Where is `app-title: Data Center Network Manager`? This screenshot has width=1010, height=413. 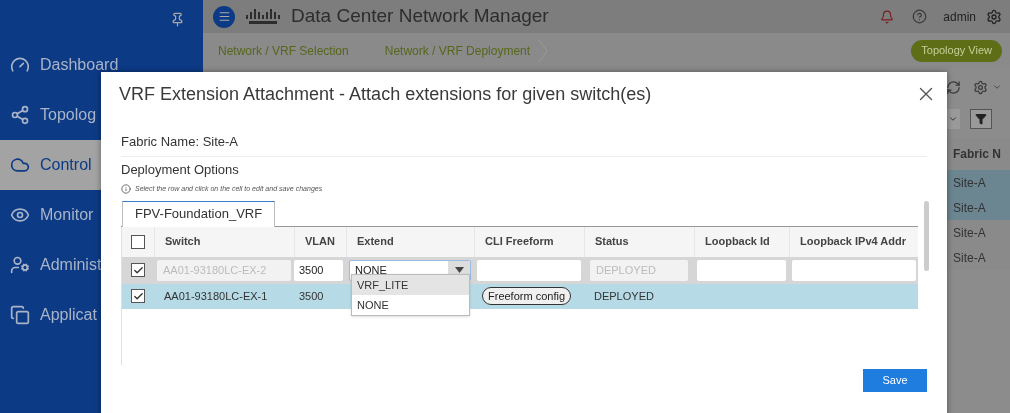 app-title: Data Center Network Manager is located at coordinates (420, 16).